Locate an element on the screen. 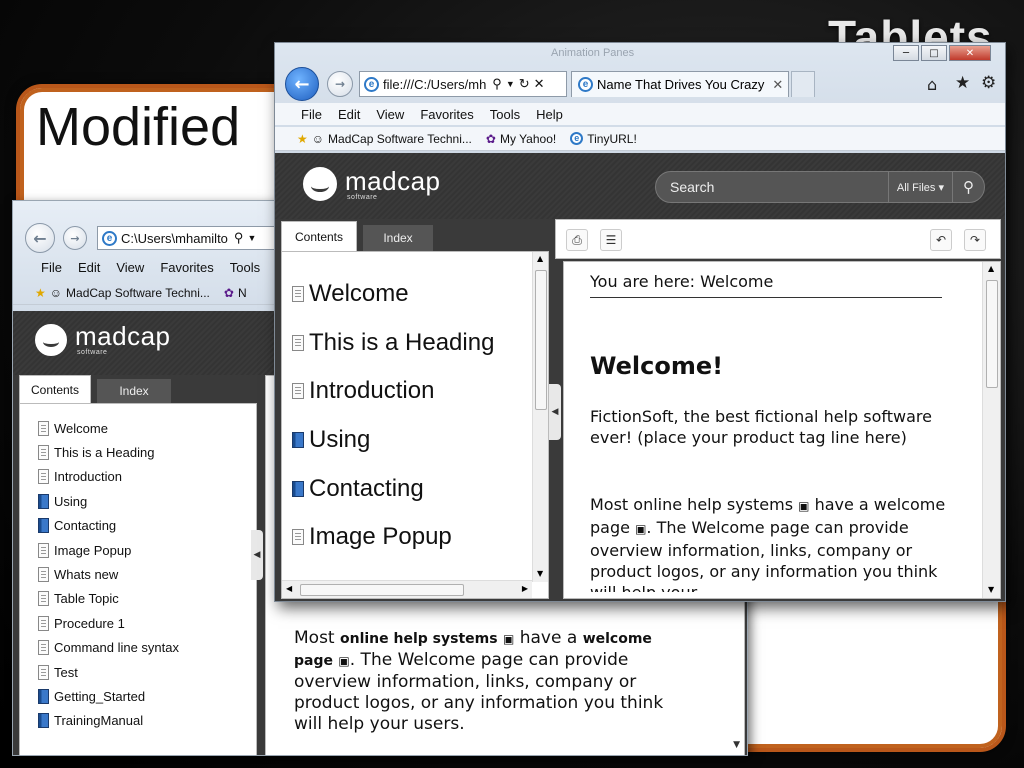  scroll-left-icon: ◀ is located at coordinates (289, 588).